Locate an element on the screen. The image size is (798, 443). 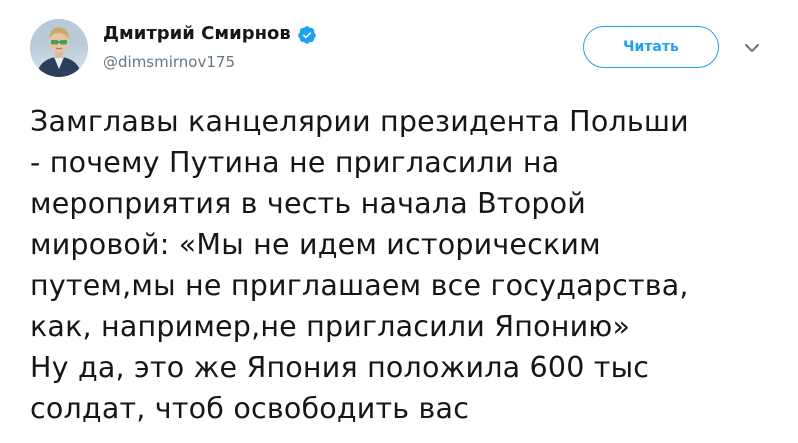
chevron-down-icon is located at coordinates (752, 47).